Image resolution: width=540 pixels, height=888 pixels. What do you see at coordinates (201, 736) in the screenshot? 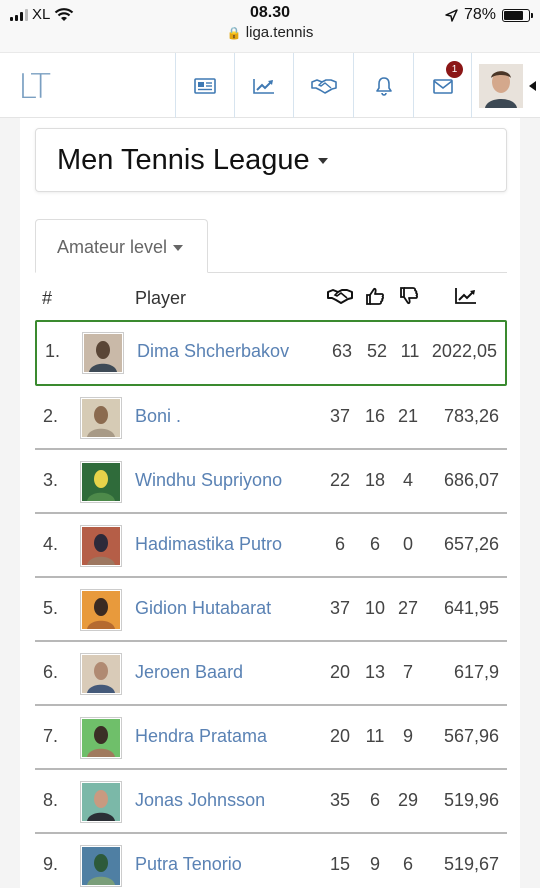
I see `player-name-link: Hendra Pratama` at bounding box center [201, 736].